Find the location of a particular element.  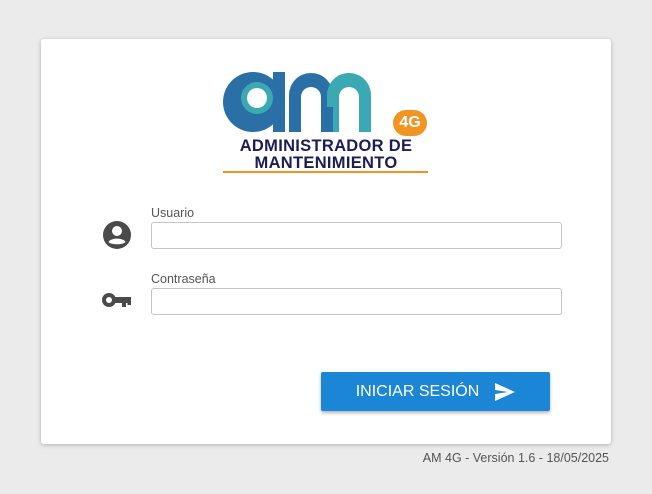

app-logo: 4G ADMINISTRADOR DE MANTENIMIENTO is located at coordinates (328, 121).